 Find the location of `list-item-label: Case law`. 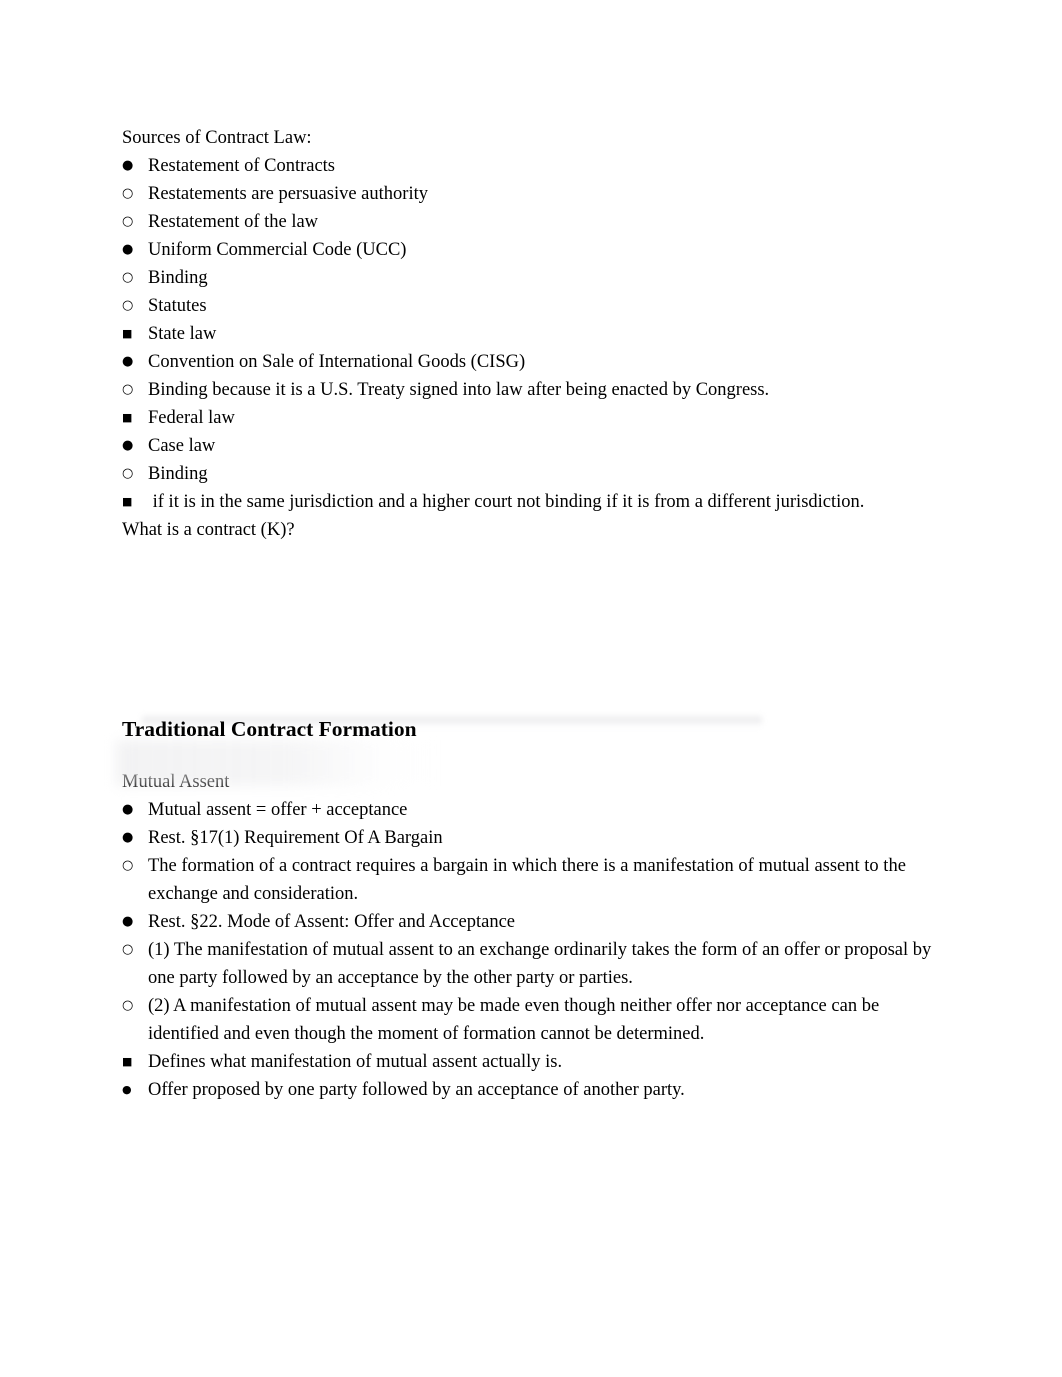

list-item-label: Case law is located at coordinates (182, 446).